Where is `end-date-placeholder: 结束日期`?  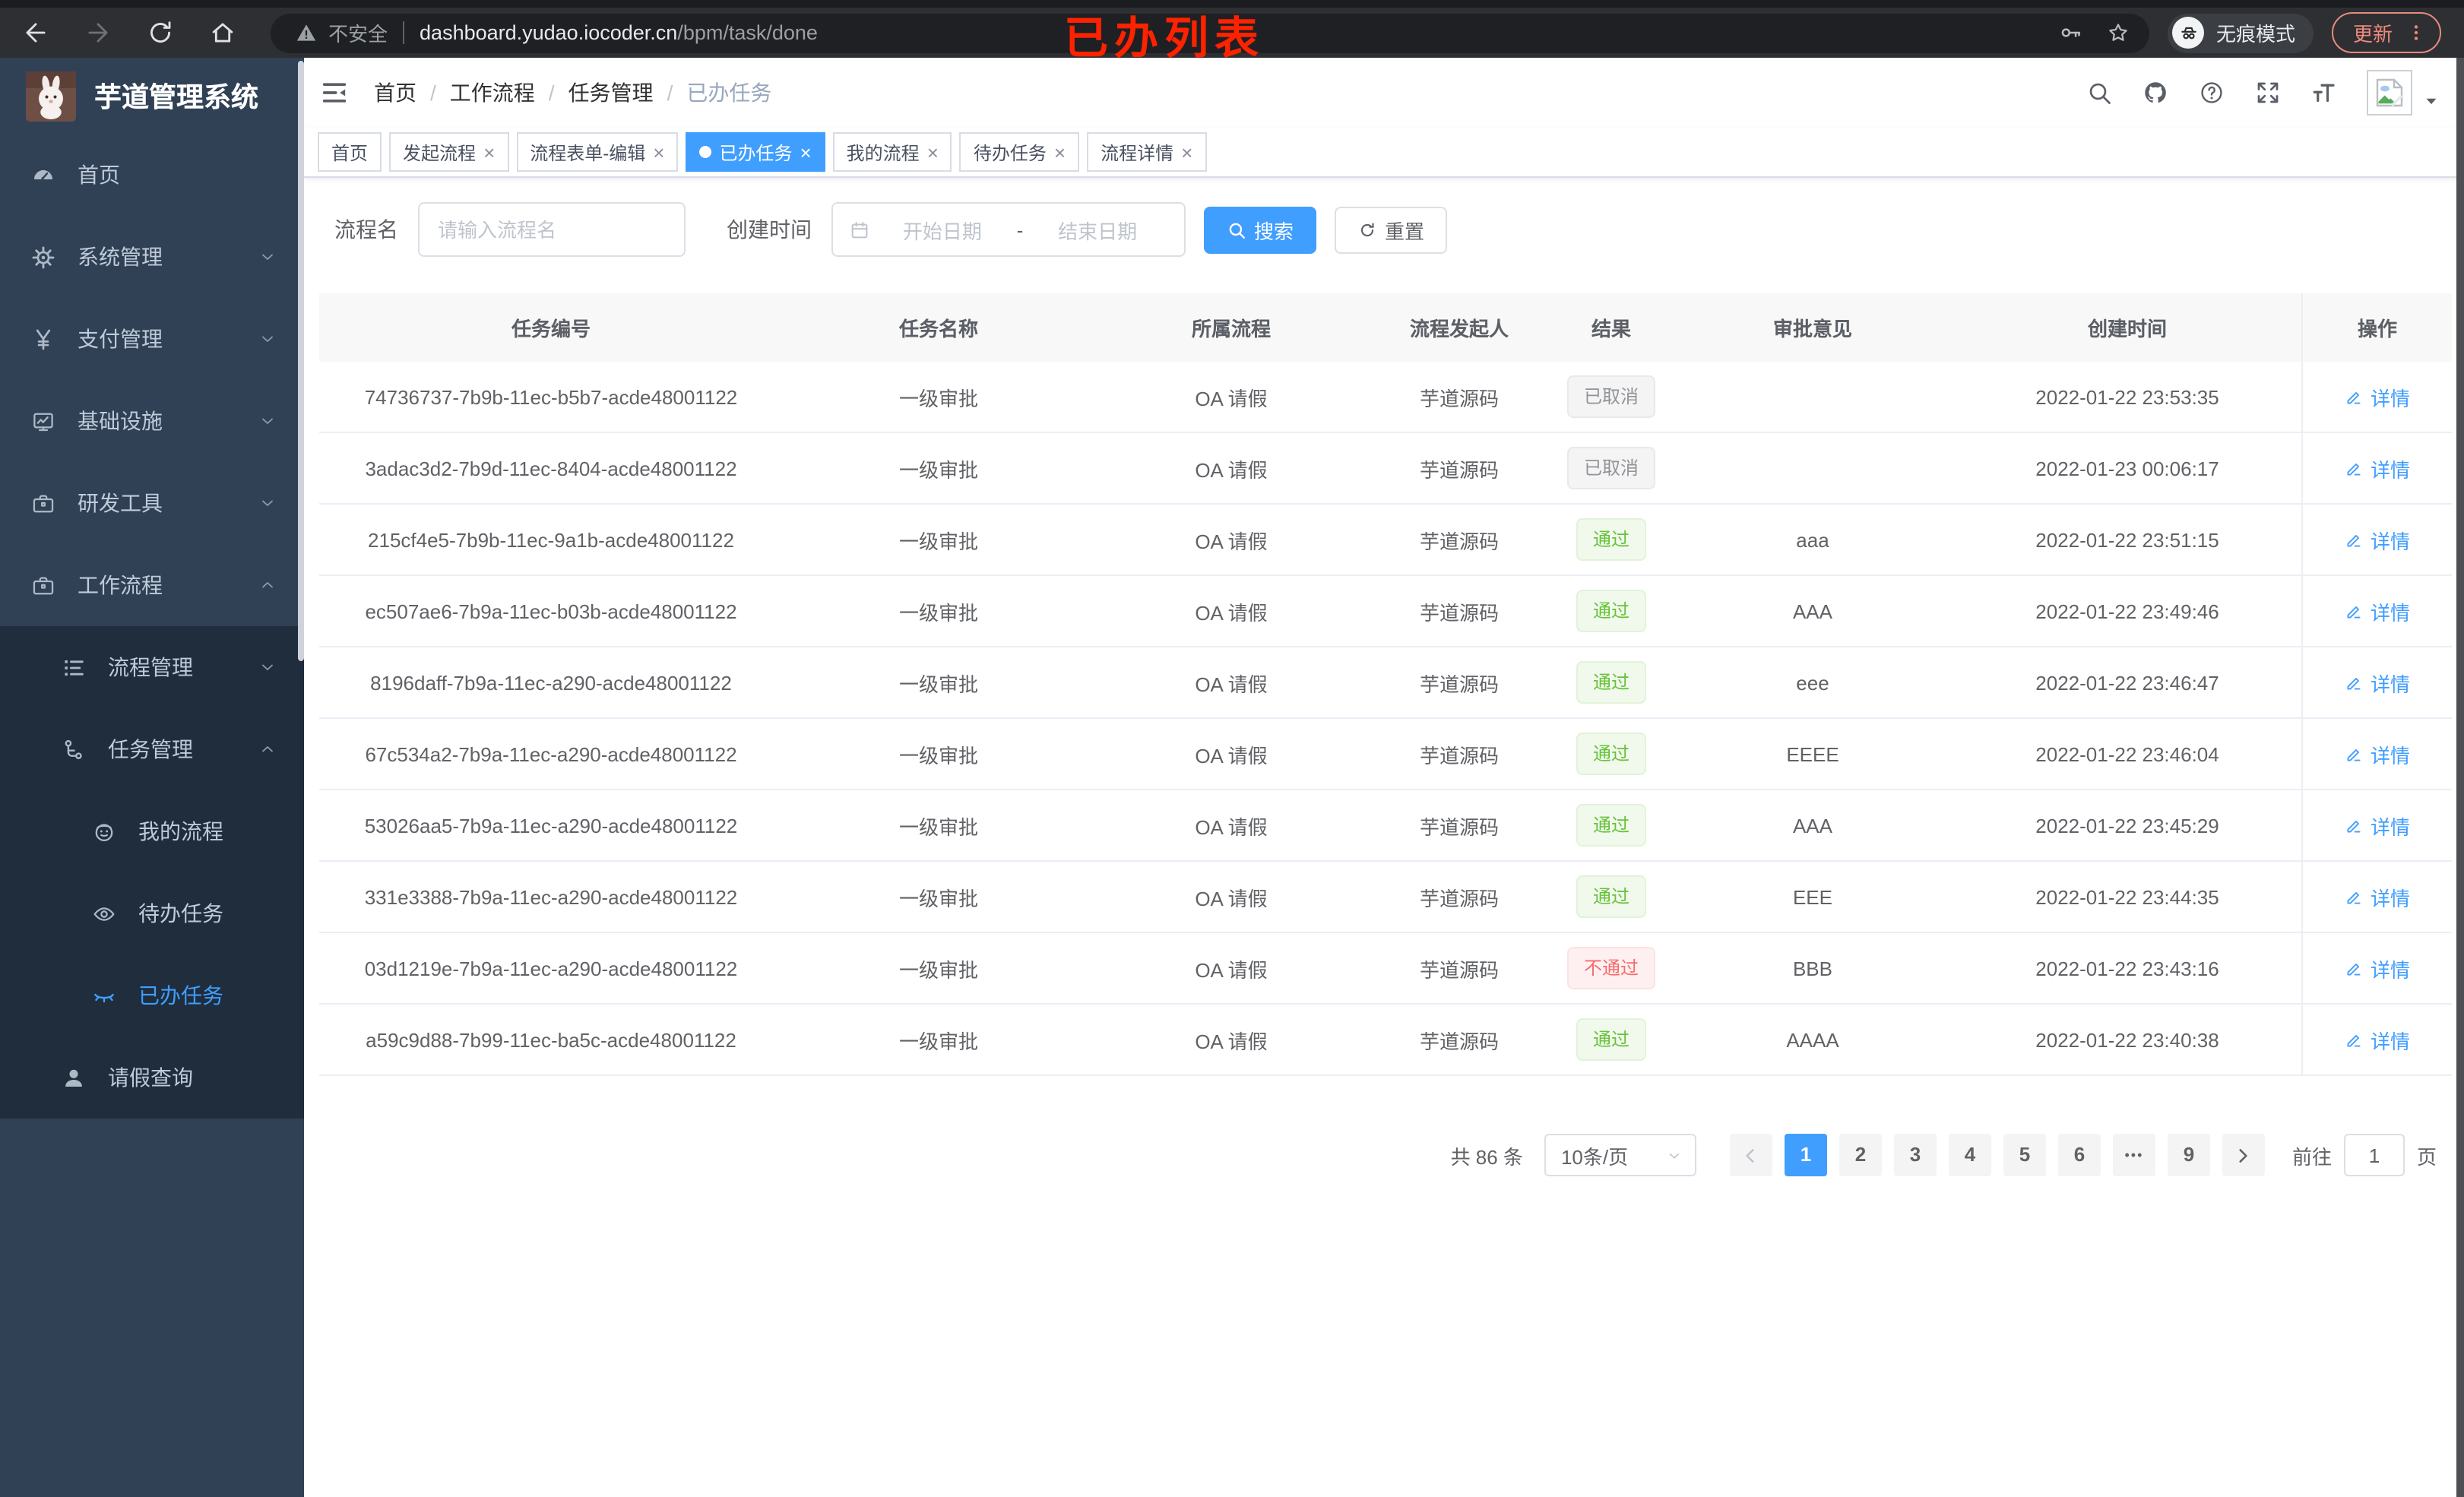 end-date-placeholder: 结束日期 is located at coordinates (1097, 229).